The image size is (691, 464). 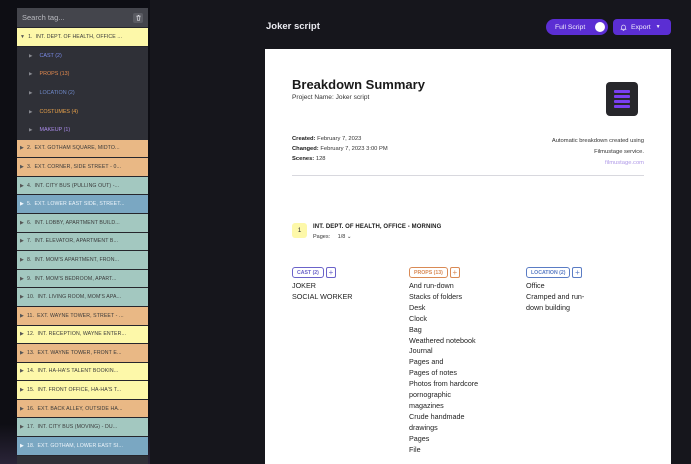 What do you see at coordinates (577, 27) in the screenshot?
I see `full-script-toggle: Full Script` at bounding box center [577, 27].